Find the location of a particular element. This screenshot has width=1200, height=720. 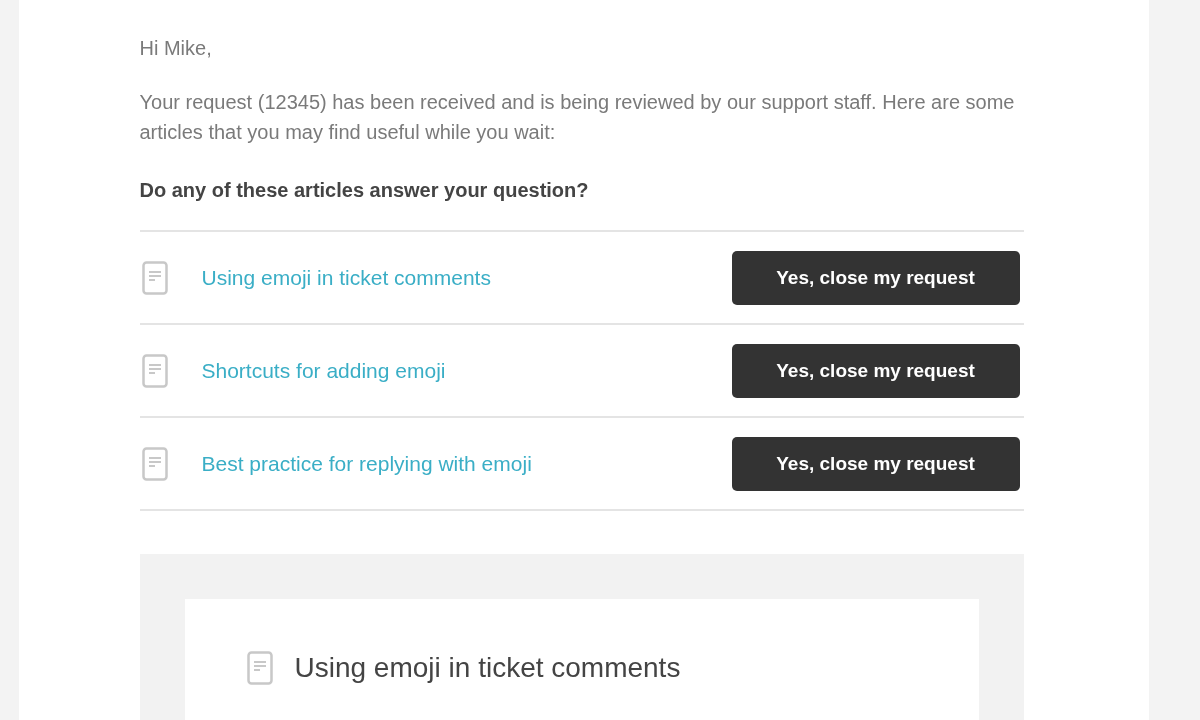

message-text: Your request (12345) has been received and is being reviewed by our support staff. Here are some articles that you may find useful while you wait: is located at coordinates (577, 117).